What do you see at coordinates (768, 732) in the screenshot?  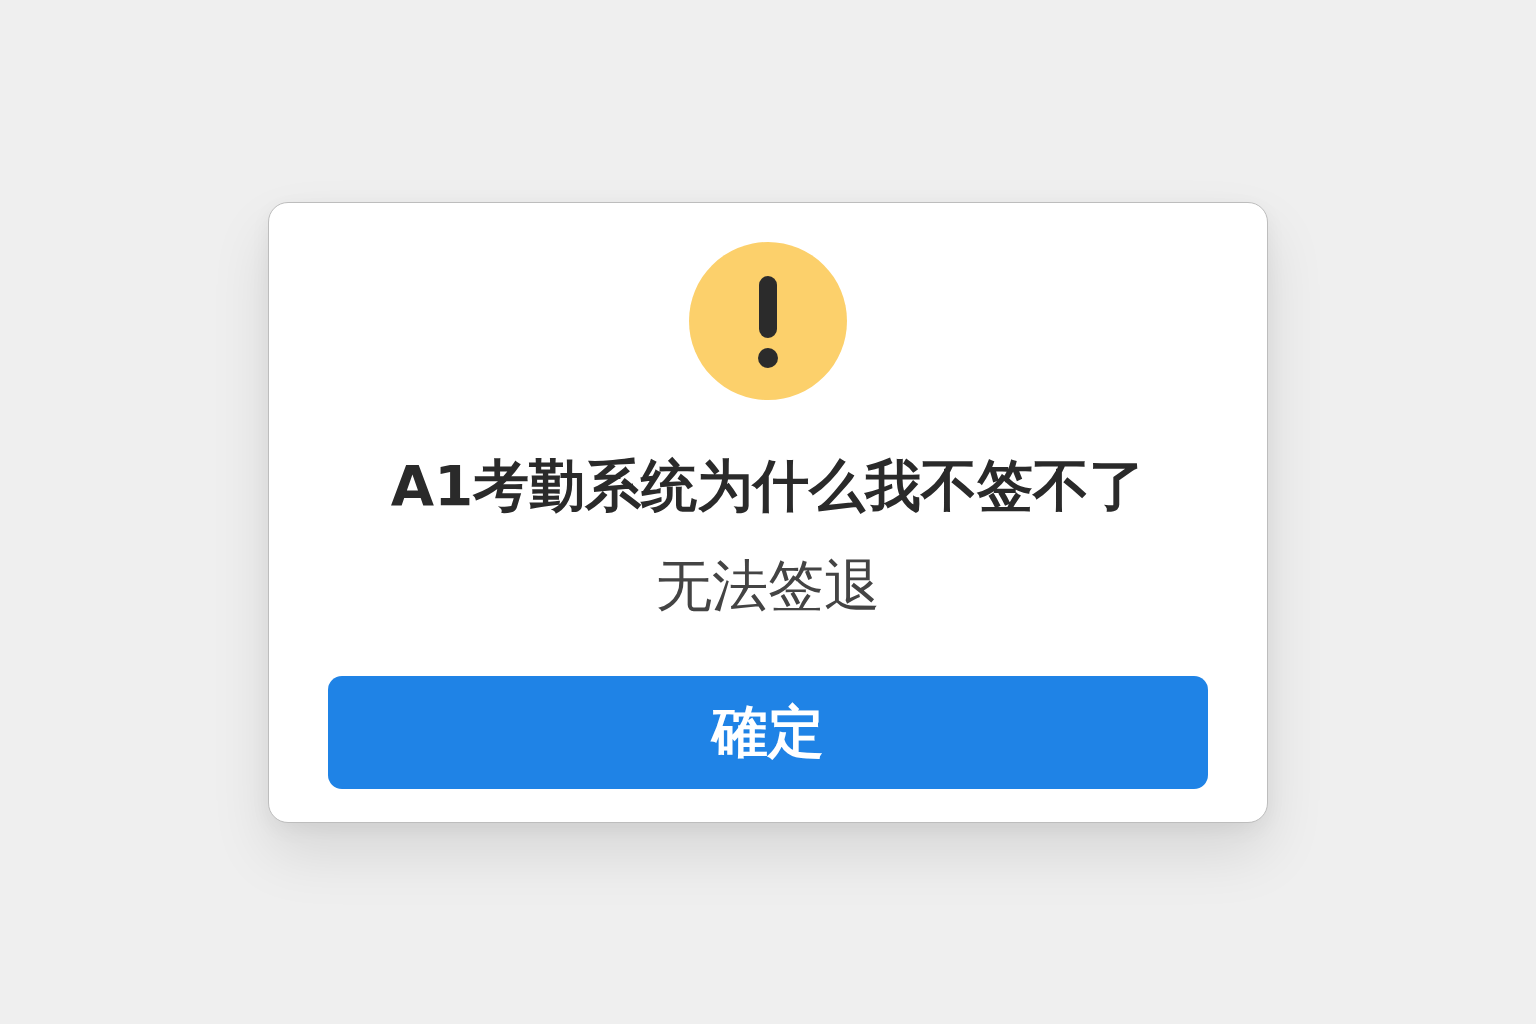 I see `confirm-button: 確定` at bounding box center [768, 732].